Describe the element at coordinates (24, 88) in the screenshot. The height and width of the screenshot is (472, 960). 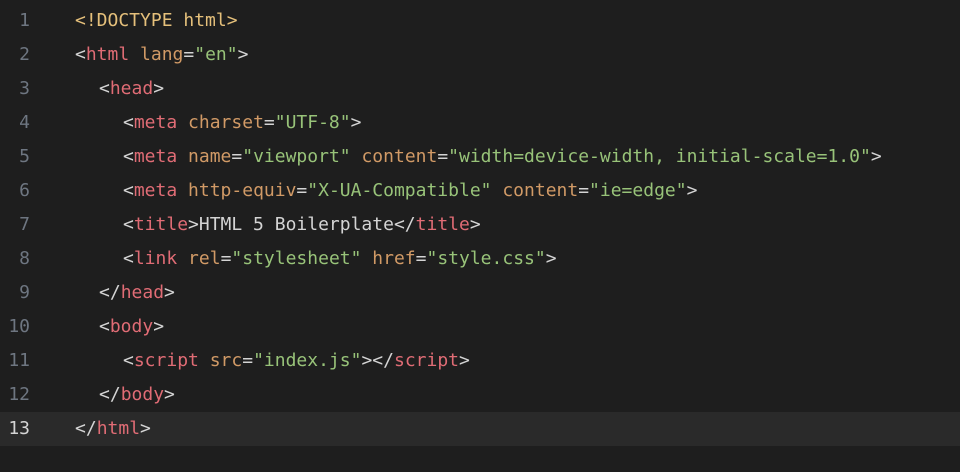
I see `line-number: 3` at that location.